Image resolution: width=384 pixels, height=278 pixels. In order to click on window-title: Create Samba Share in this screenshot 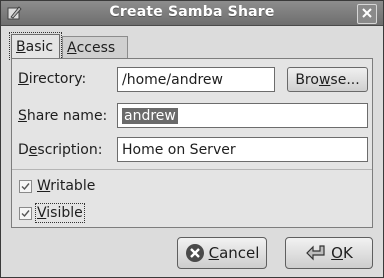, I will do `click(192, 12)`.